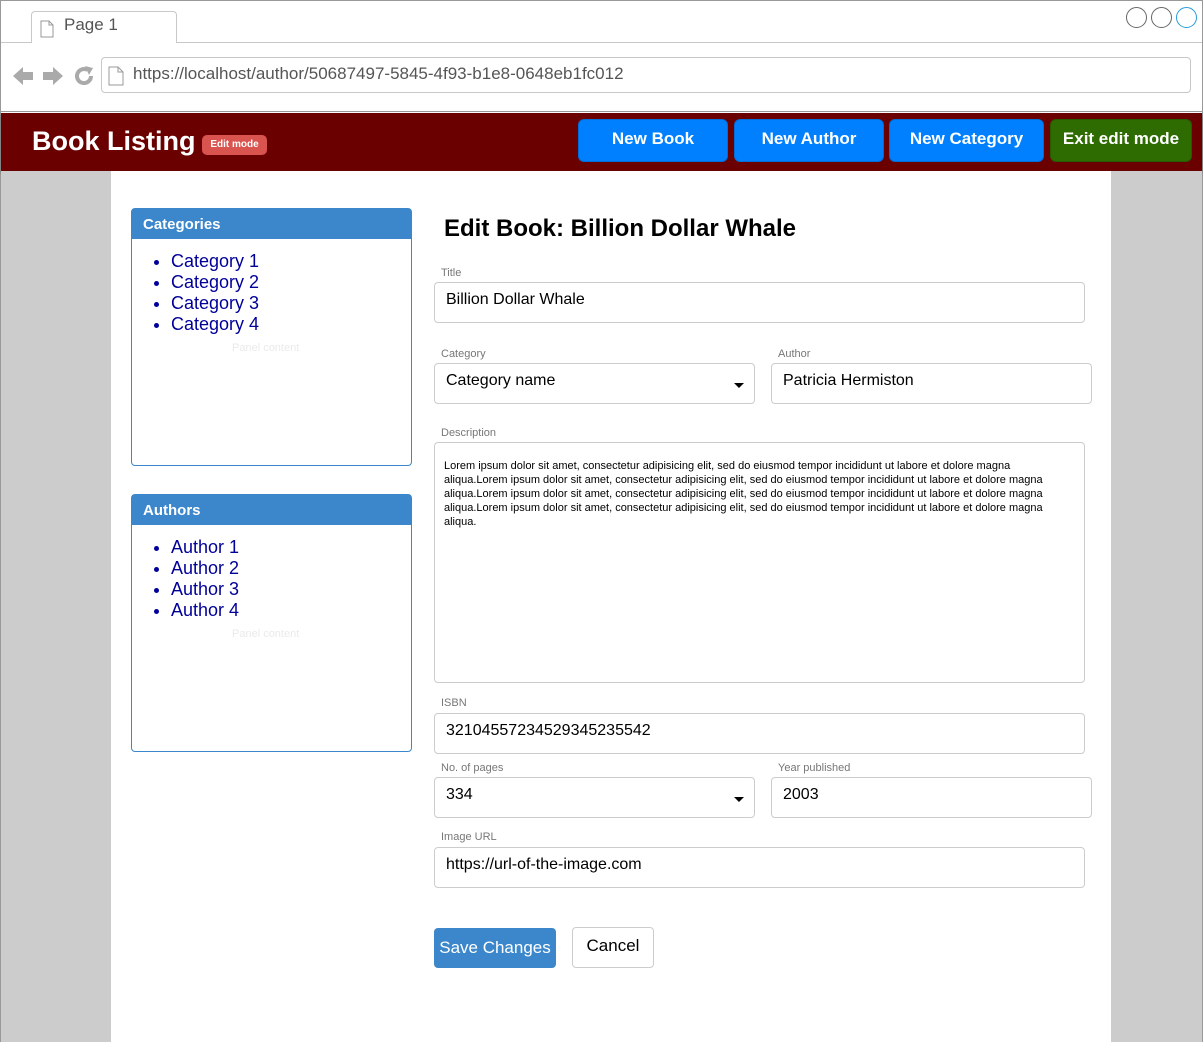 This screenshot has width=1203, height=1042. I want to click on image-url-label: Image URL, so click(469, 837).